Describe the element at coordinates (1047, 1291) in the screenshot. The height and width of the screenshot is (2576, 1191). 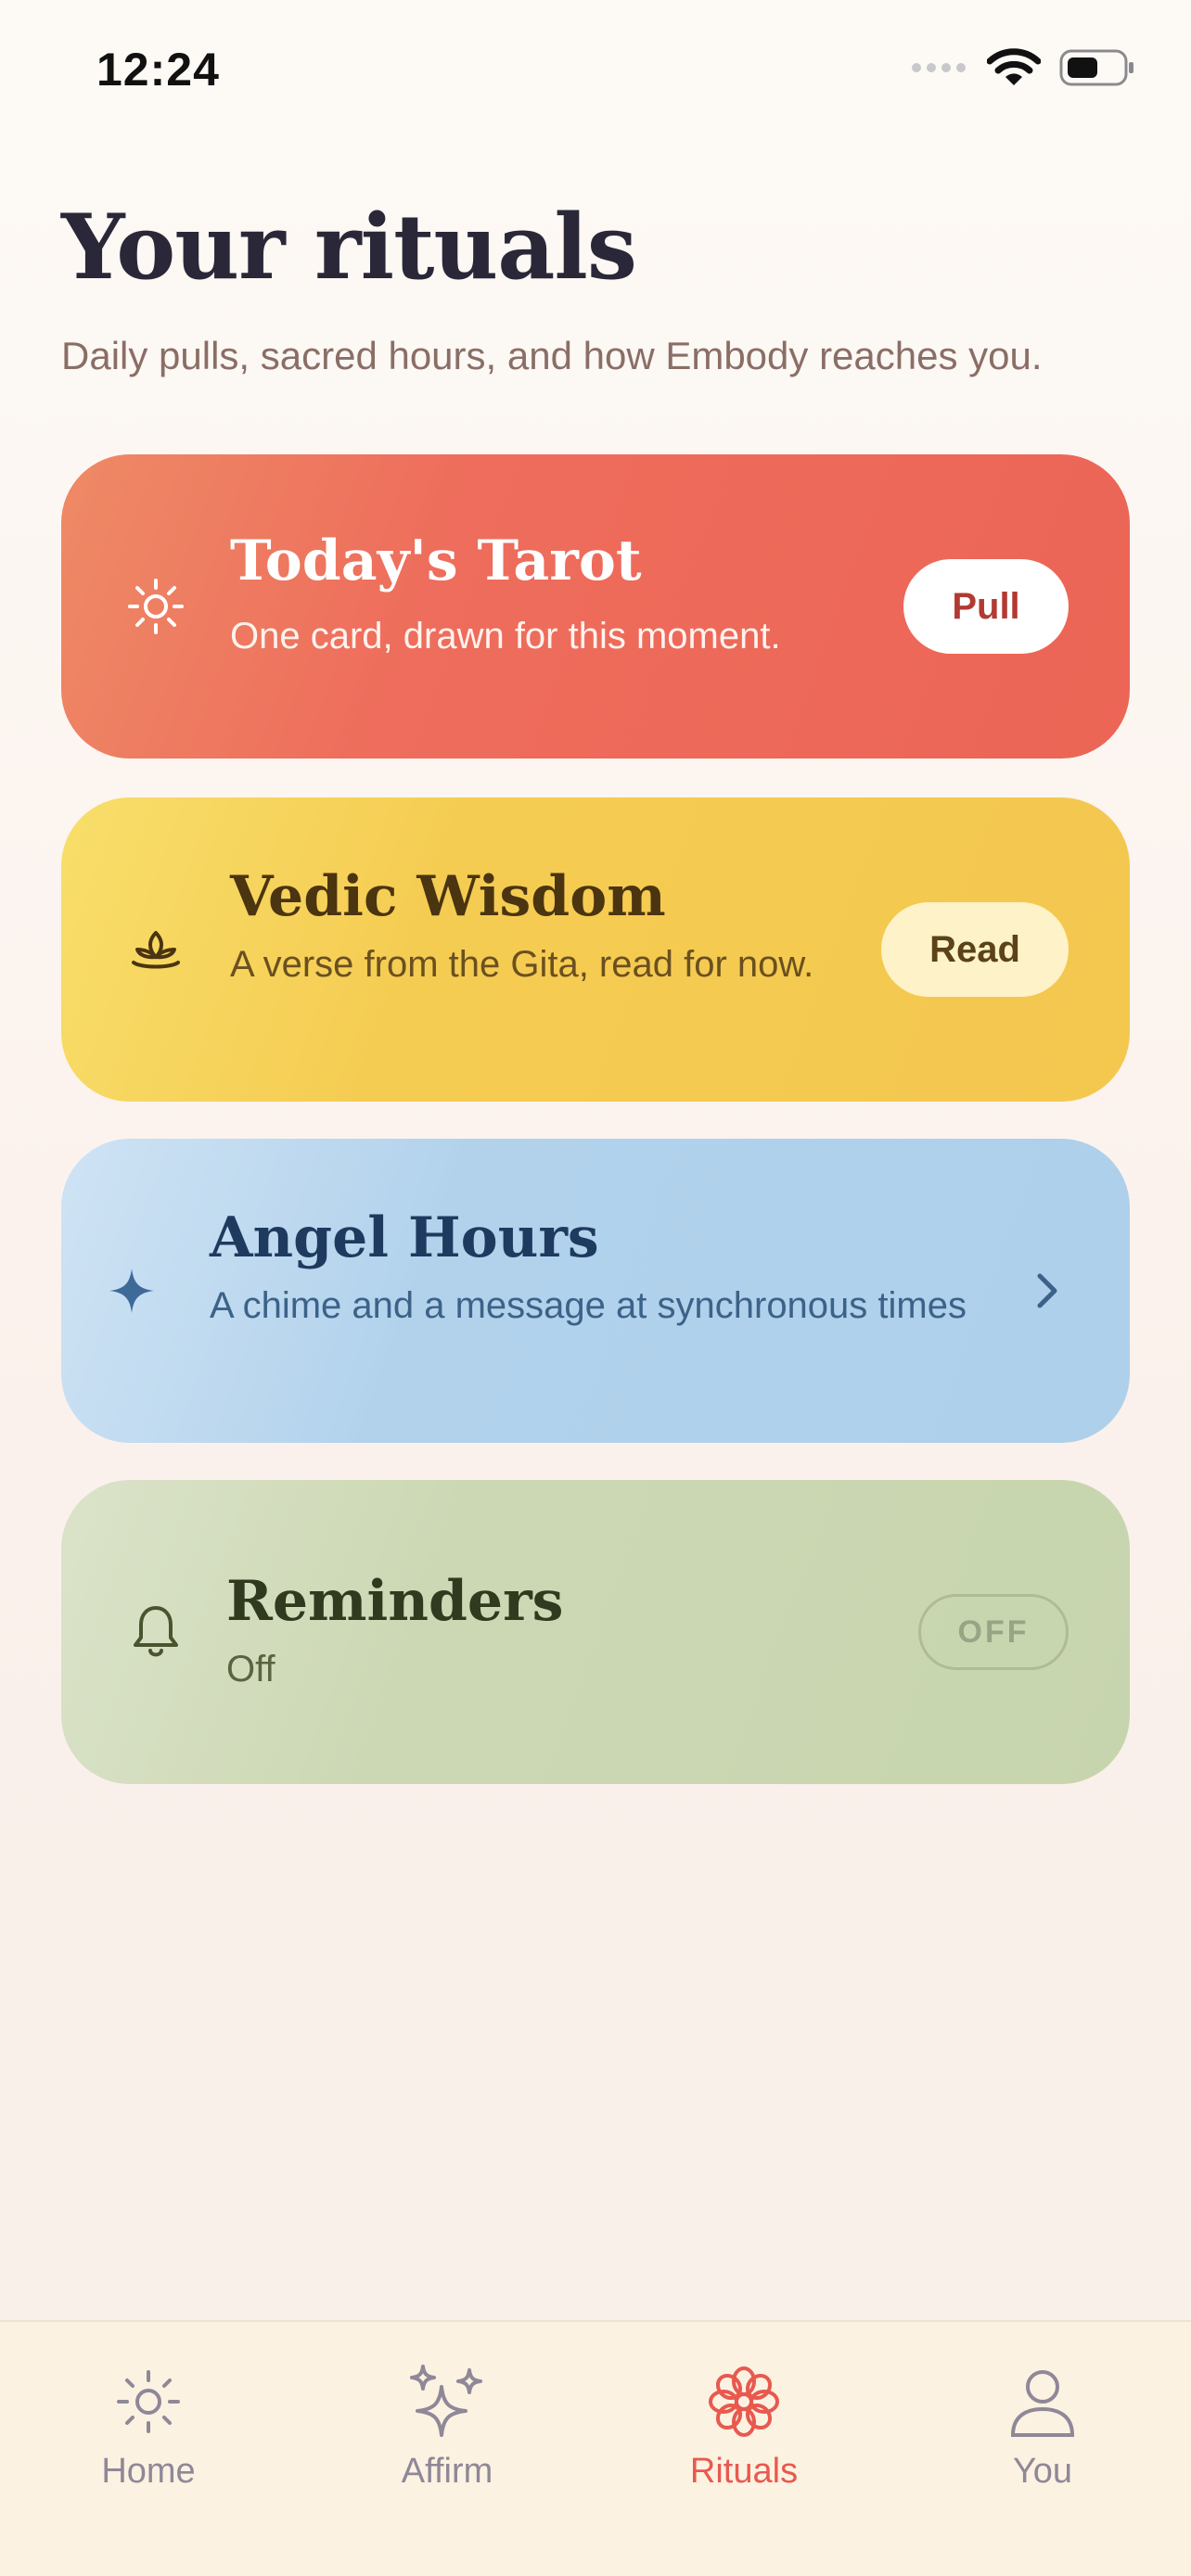
I see `chevron-right-icon` at that location.